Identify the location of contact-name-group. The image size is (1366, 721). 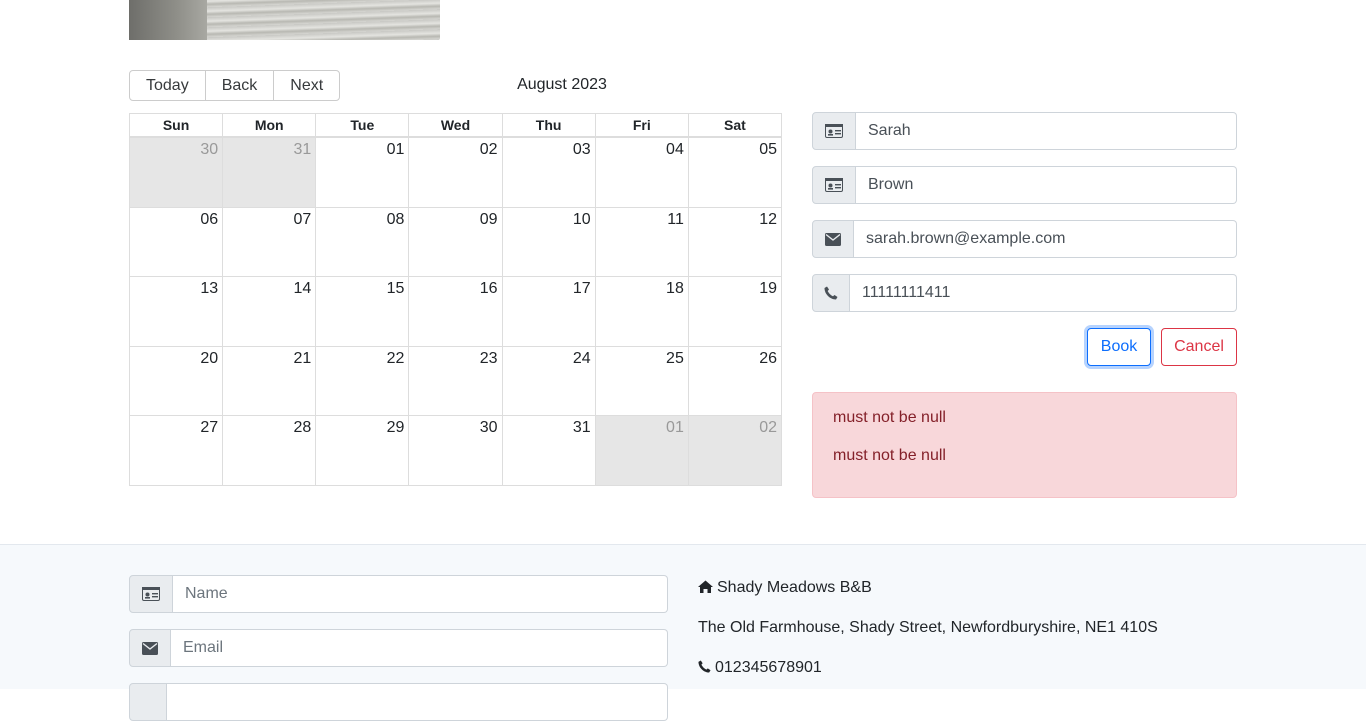
(398, 594).